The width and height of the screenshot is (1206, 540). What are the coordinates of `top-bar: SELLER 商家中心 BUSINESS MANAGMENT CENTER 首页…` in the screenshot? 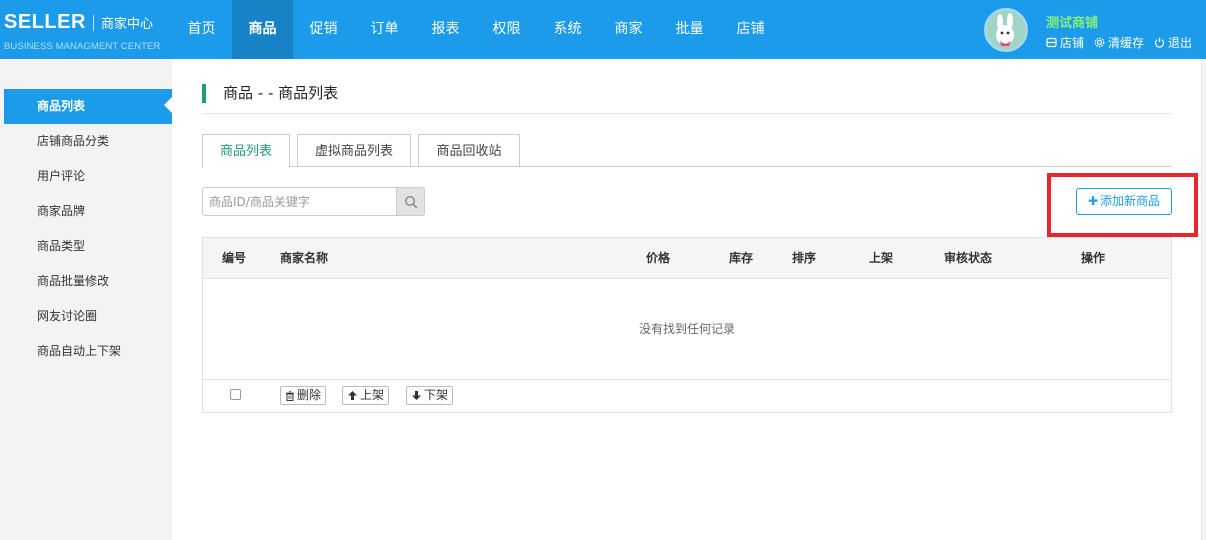 It's located at (603, 29).